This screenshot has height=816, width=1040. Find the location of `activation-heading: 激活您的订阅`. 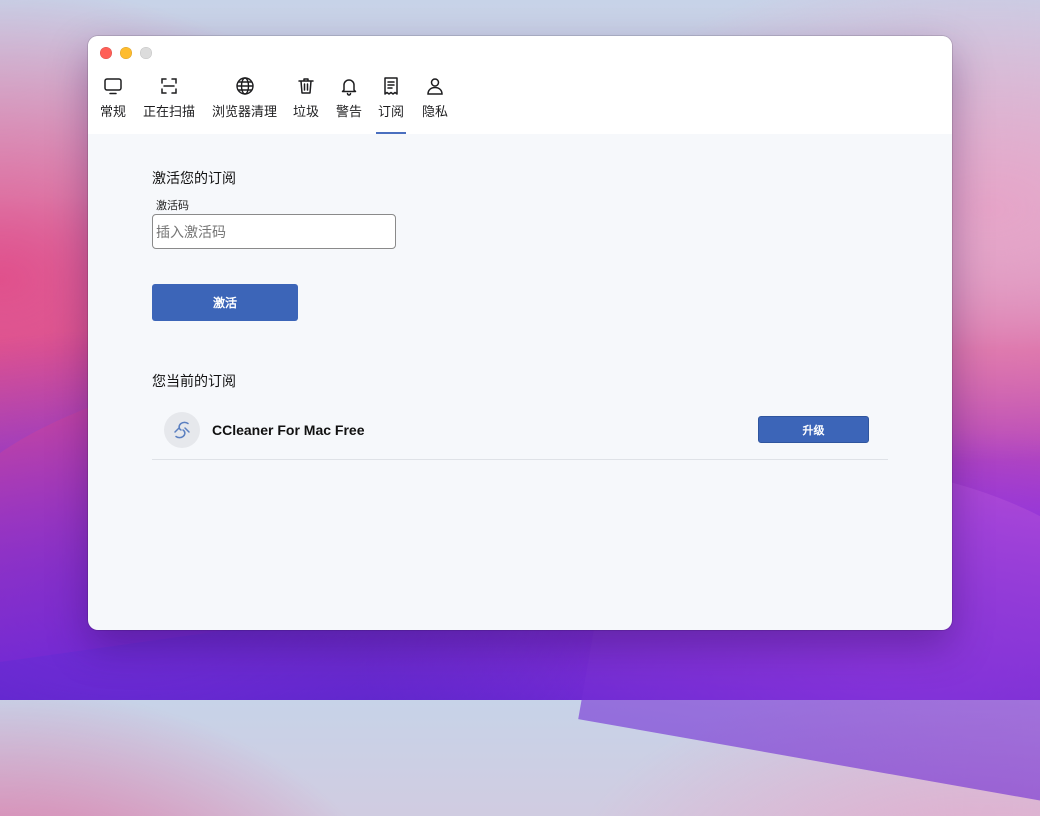

activation-heading: 激活您的订阅 is located at coordinates (194, 178).